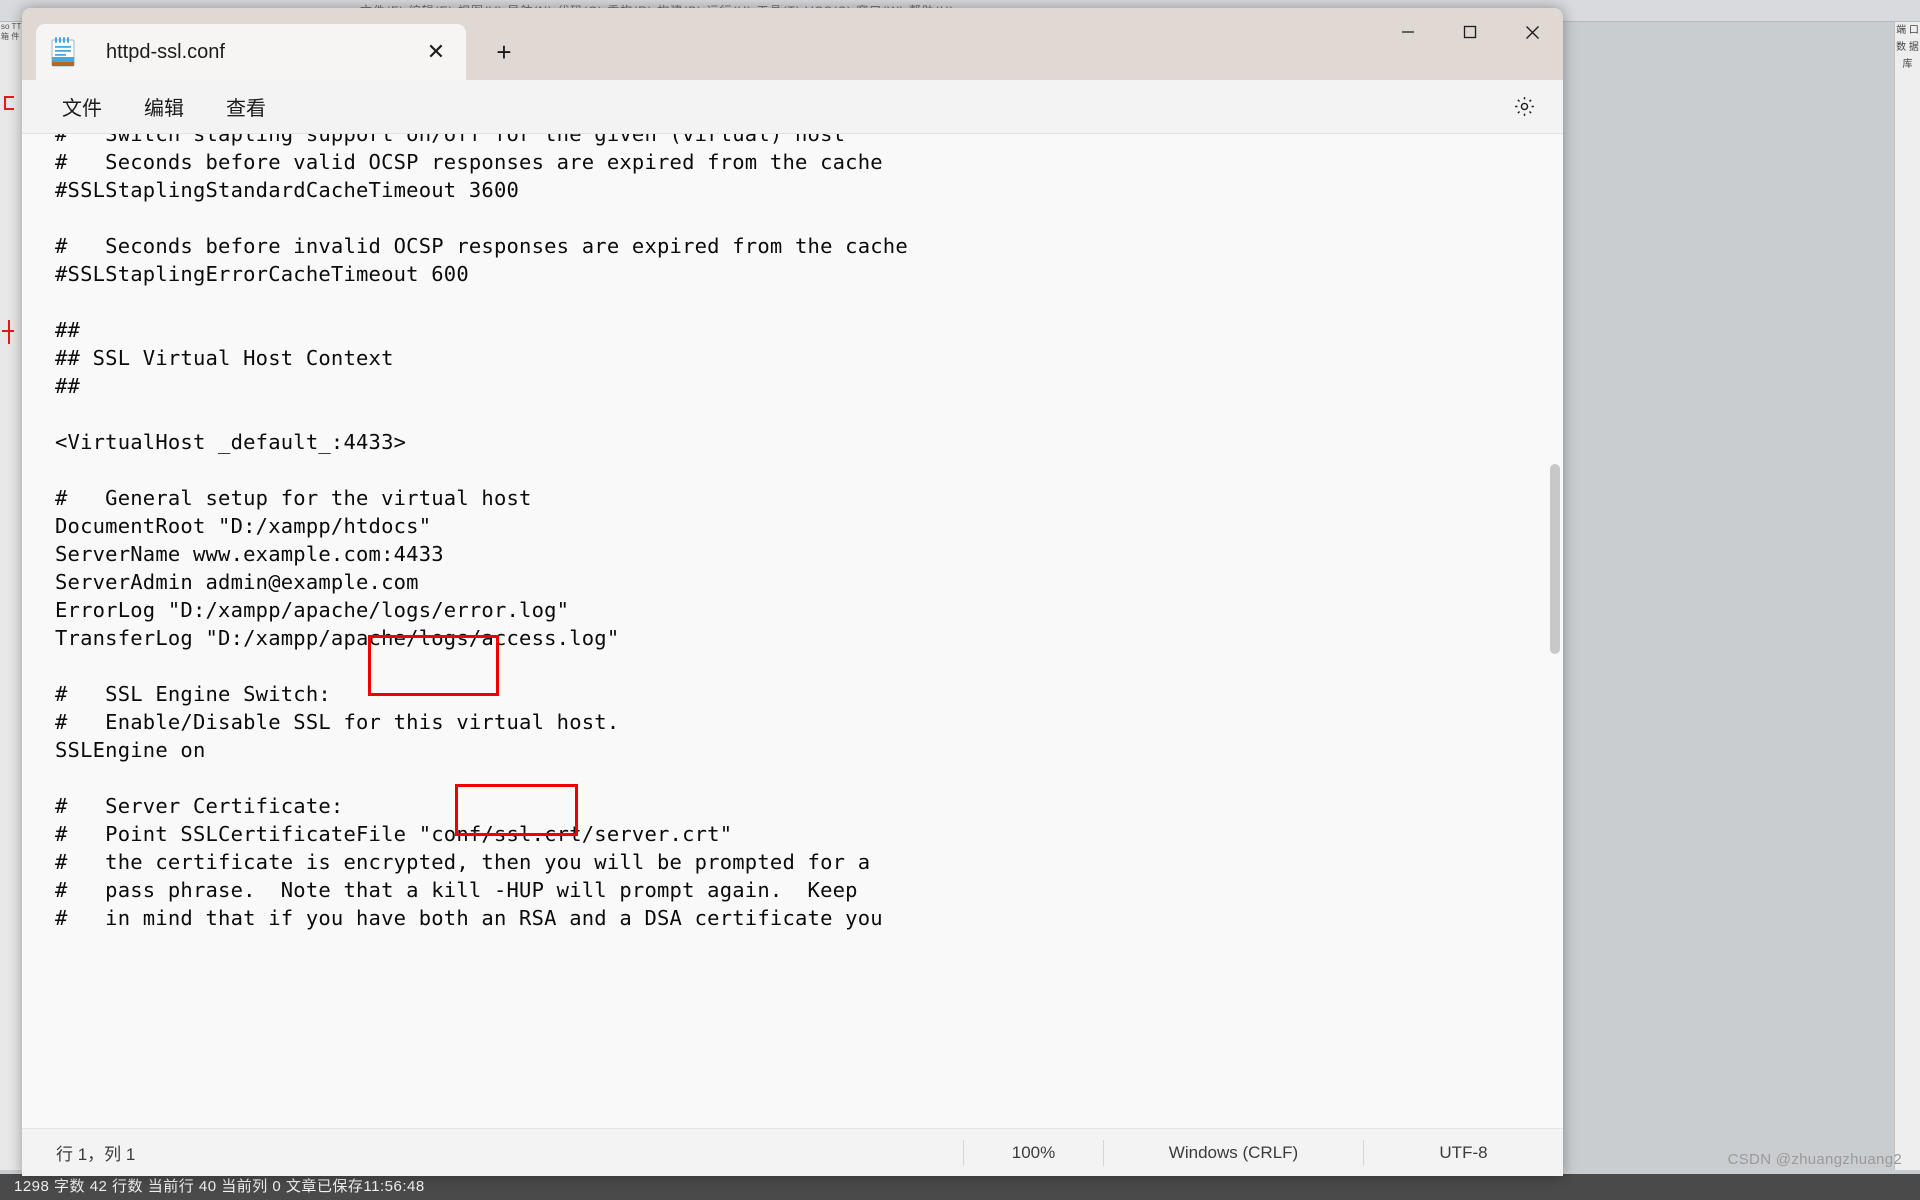 Image resolution: width=1920 pixels, height=1200 pixels. What do you see at coordinates (63, 52) in the screenshot?
I see `notepad-icon` at bounding box center [63, 52].